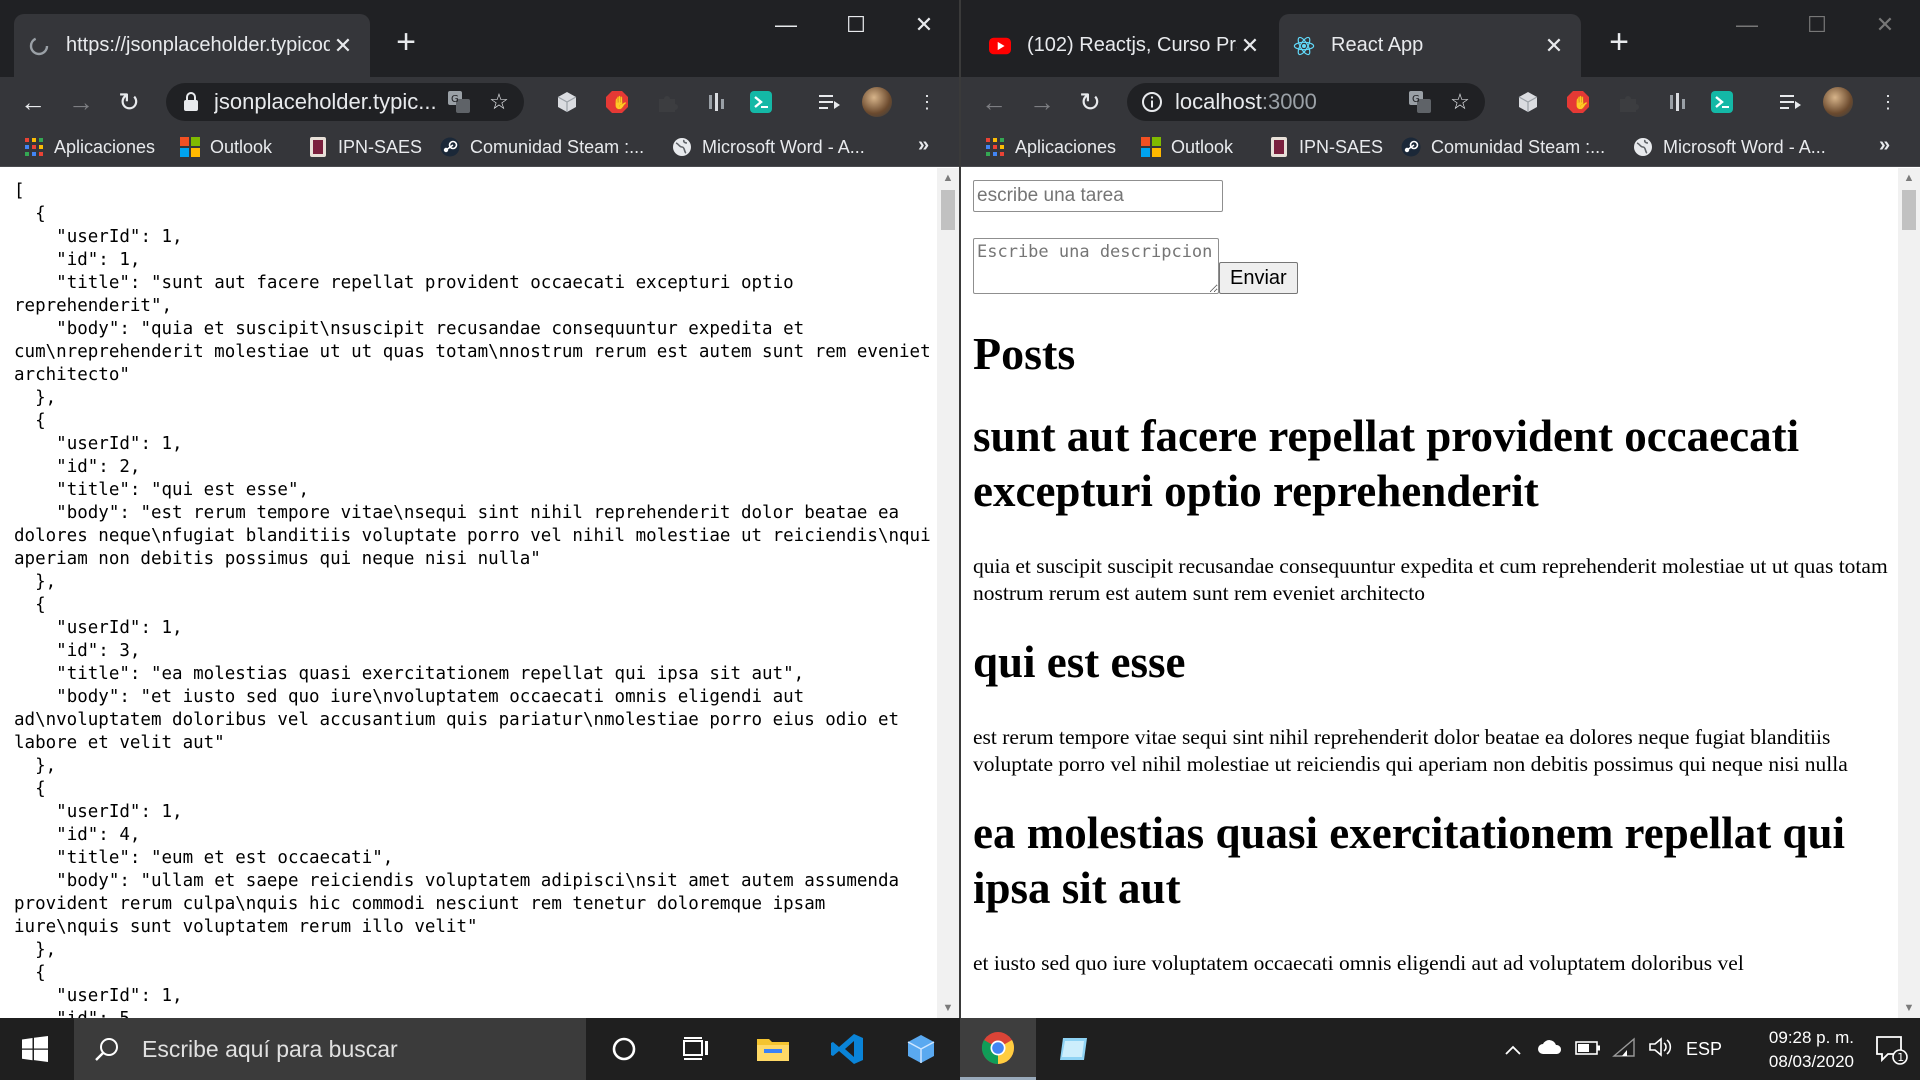 This screenshot has height=1080, width=1920. I want to click on vscode-button, so click(847, 1049).